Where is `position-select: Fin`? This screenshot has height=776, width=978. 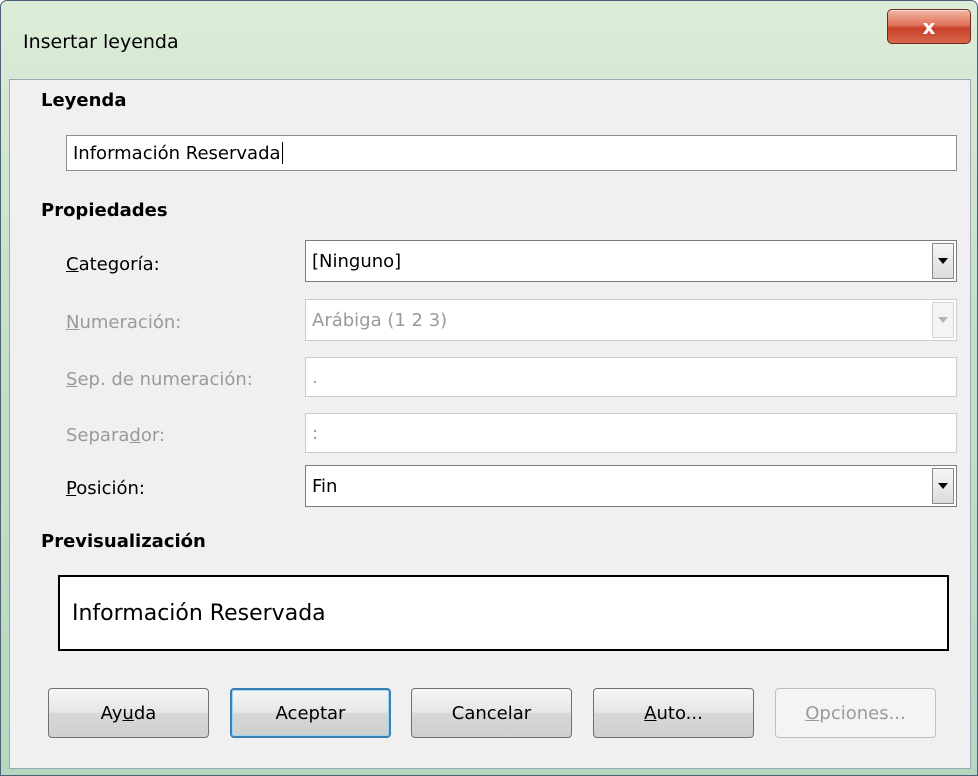
position-select: Fin is located at coordinates (631, 486).